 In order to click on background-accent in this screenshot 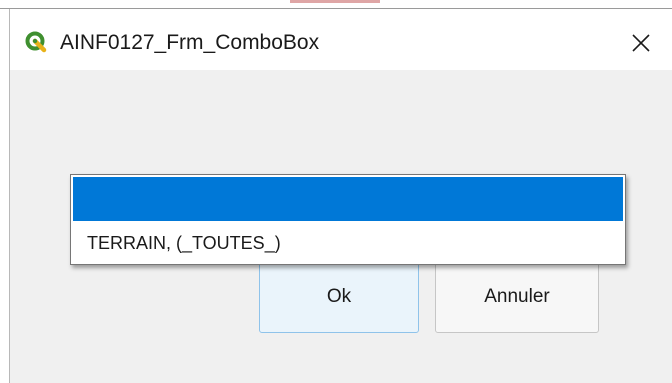, I will do `click(335, 1)`.